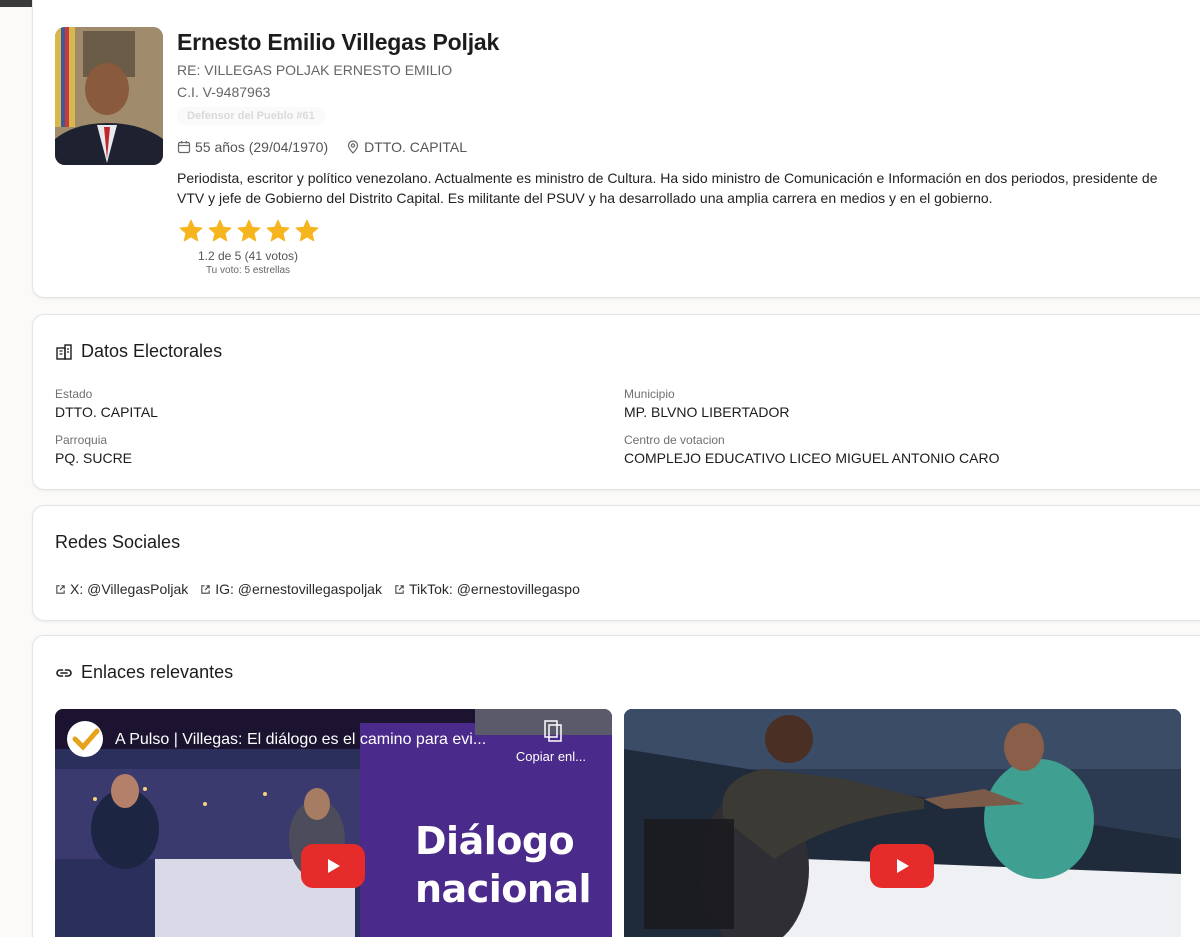 The image size is (1200, 937). Describe the element at coordinates (64, 351) in the screenshot. I see `building-icon` at that location.